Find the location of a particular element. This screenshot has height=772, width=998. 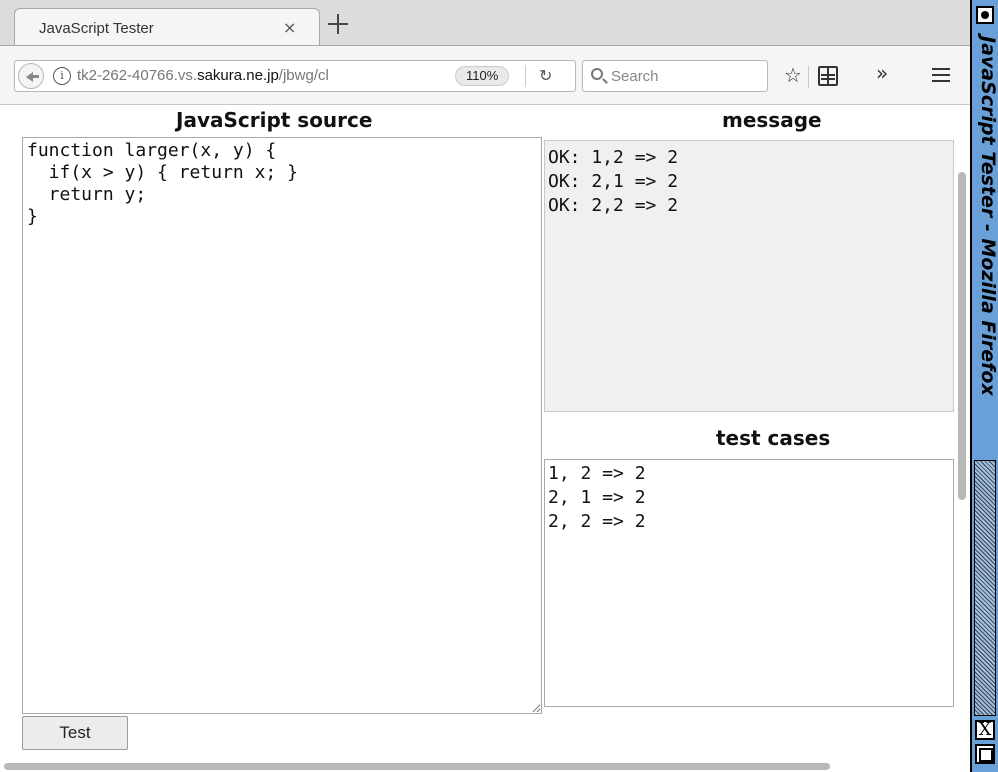

tab-javascript-tester: JavaScript Tester × is located at coordinates (167, 27).